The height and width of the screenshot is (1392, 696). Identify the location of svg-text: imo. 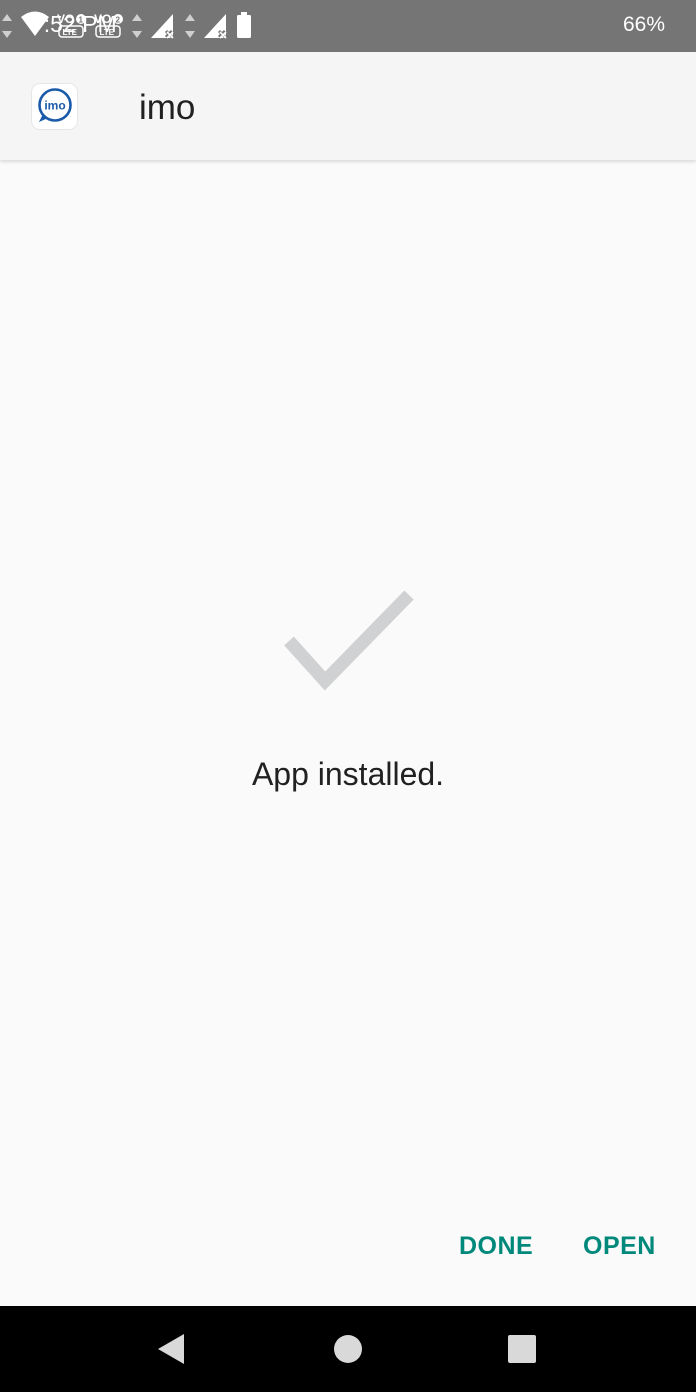
(54, 106).